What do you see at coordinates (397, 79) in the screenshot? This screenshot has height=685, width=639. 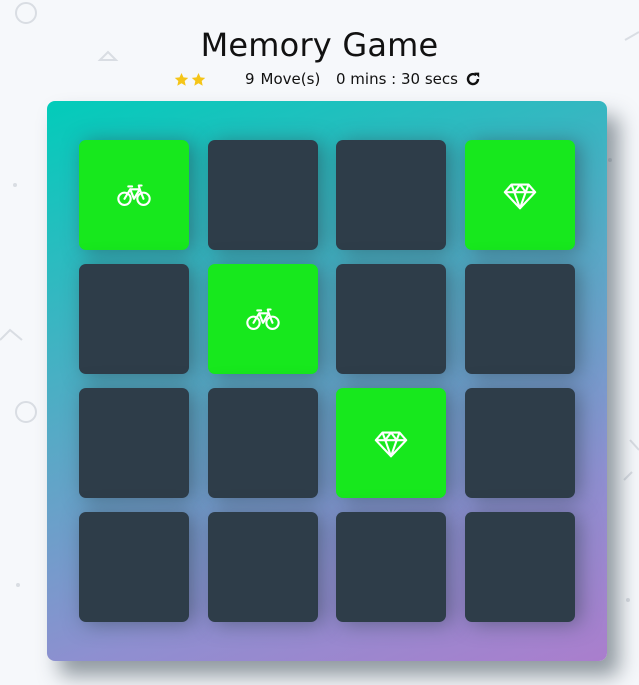 I see `timer: 0 mins : 30 secs` at bounding box center [397, 79].